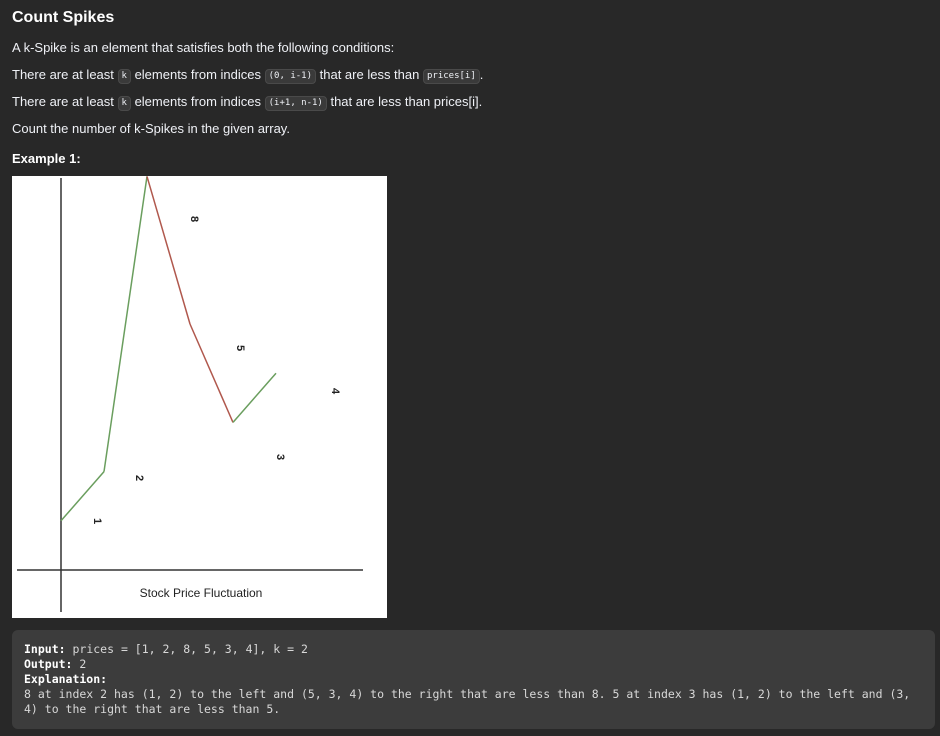 The height and width of the screenshot is (736, 940). Describe the element at coordinates (369, 74) in the screenshot. I see `condition-1-text-c: that are less than` at that location.